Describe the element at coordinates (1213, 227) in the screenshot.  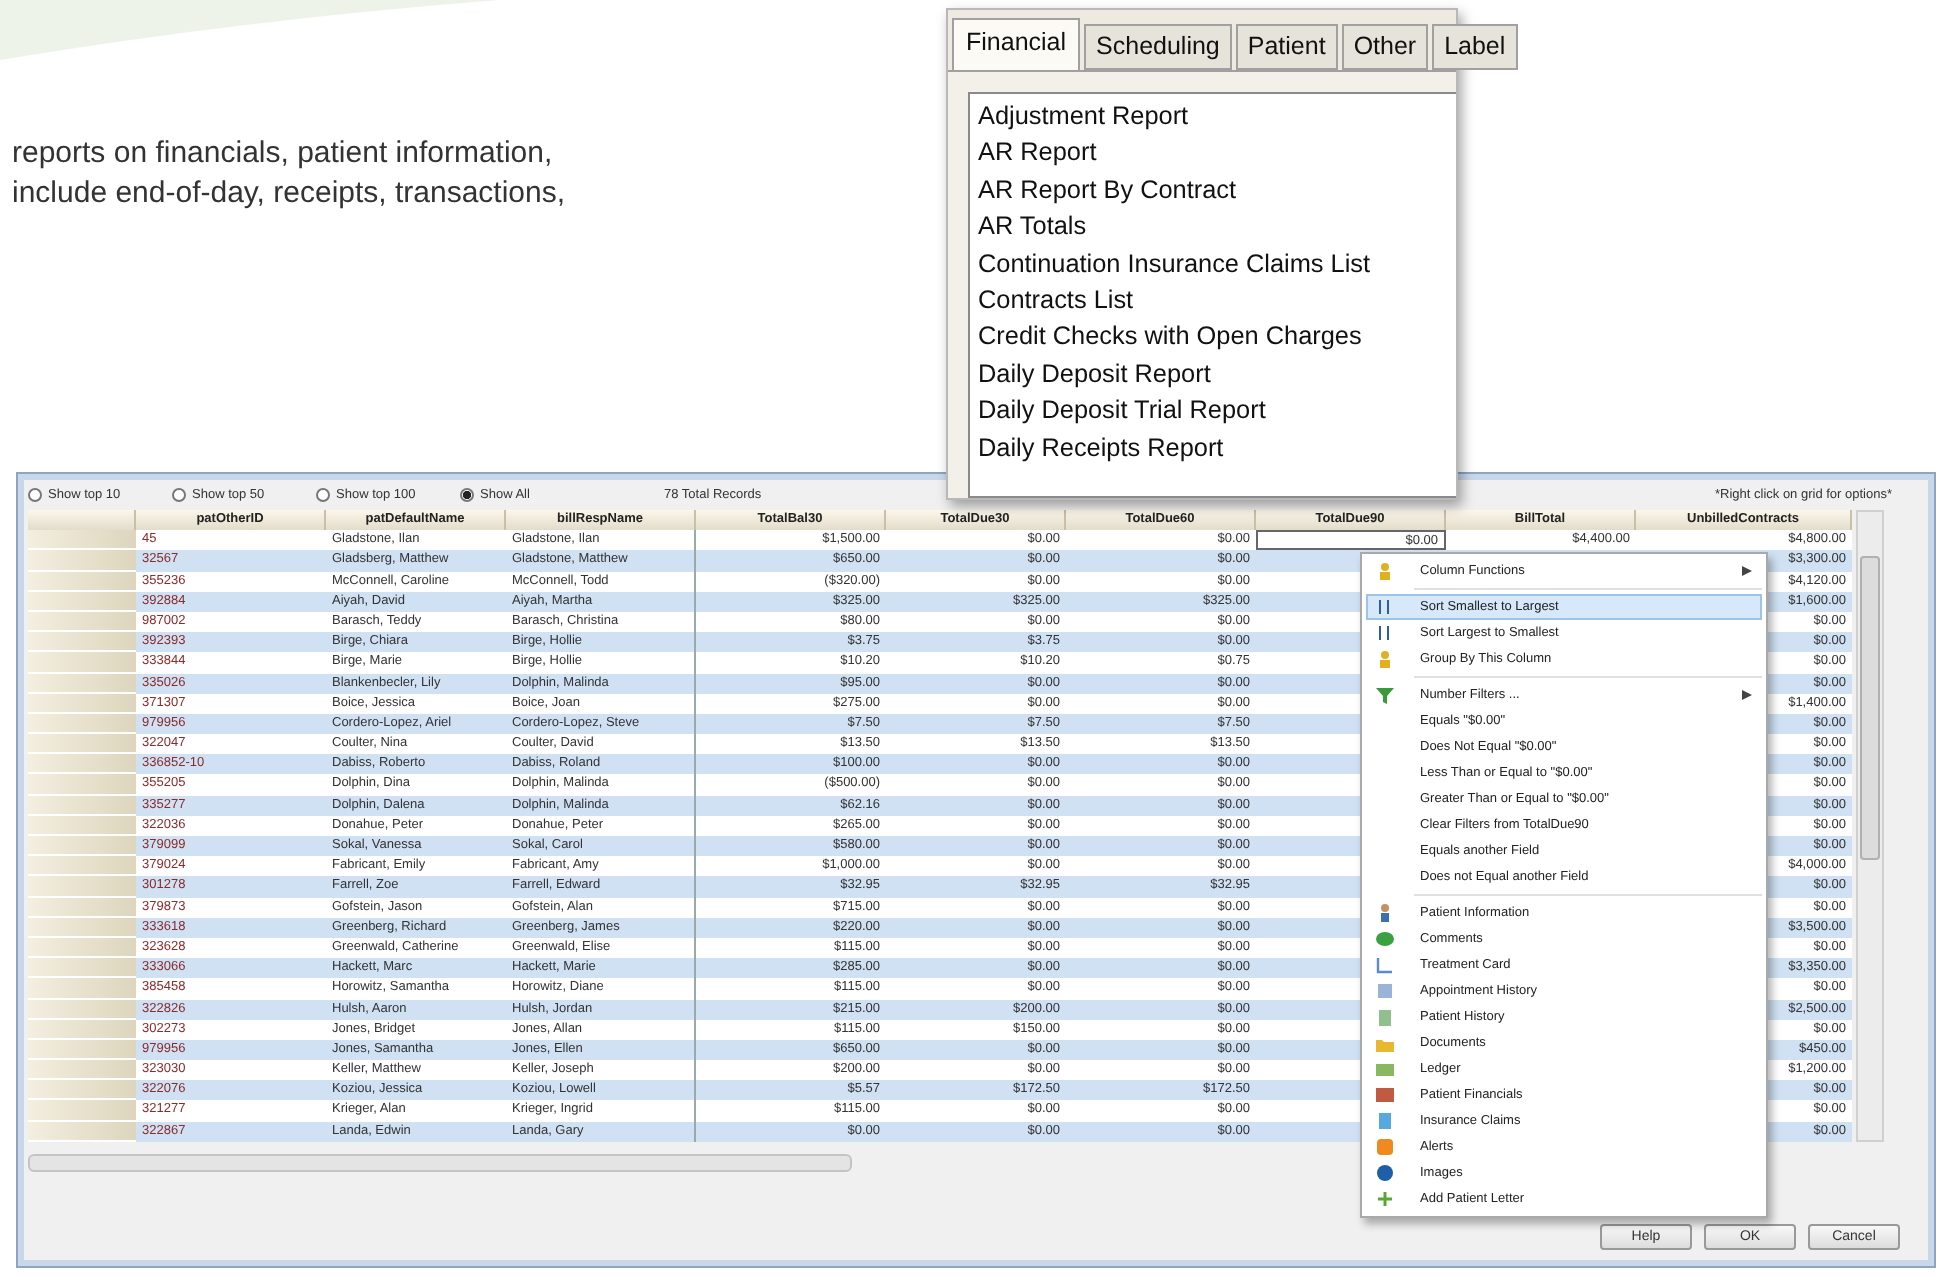
I see `report-item: AR Totals` at that location.